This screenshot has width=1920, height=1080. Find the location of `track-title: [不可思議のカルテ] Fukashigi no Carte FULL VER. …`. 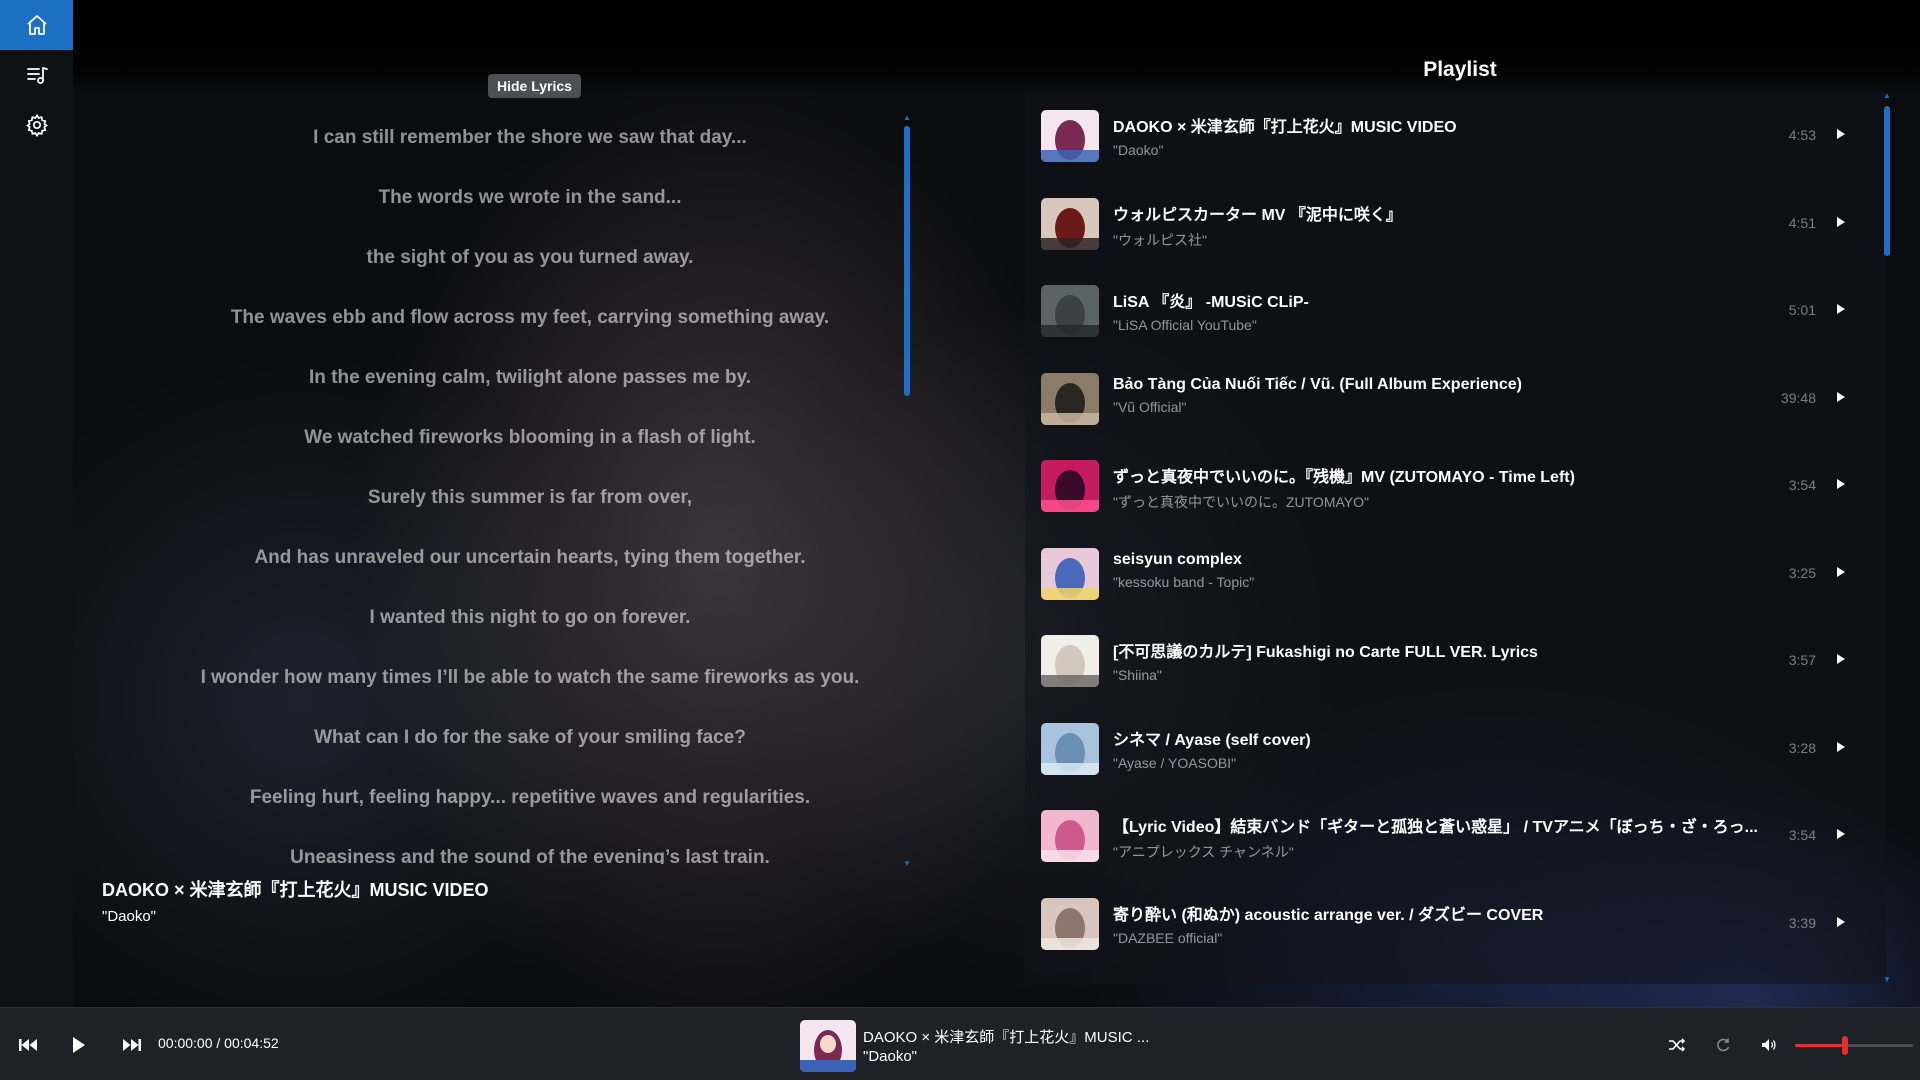

track-title: [不可思議のカルテ] Fukashigi no Carte FULL VER. … is located at coordinates (1325, 652).